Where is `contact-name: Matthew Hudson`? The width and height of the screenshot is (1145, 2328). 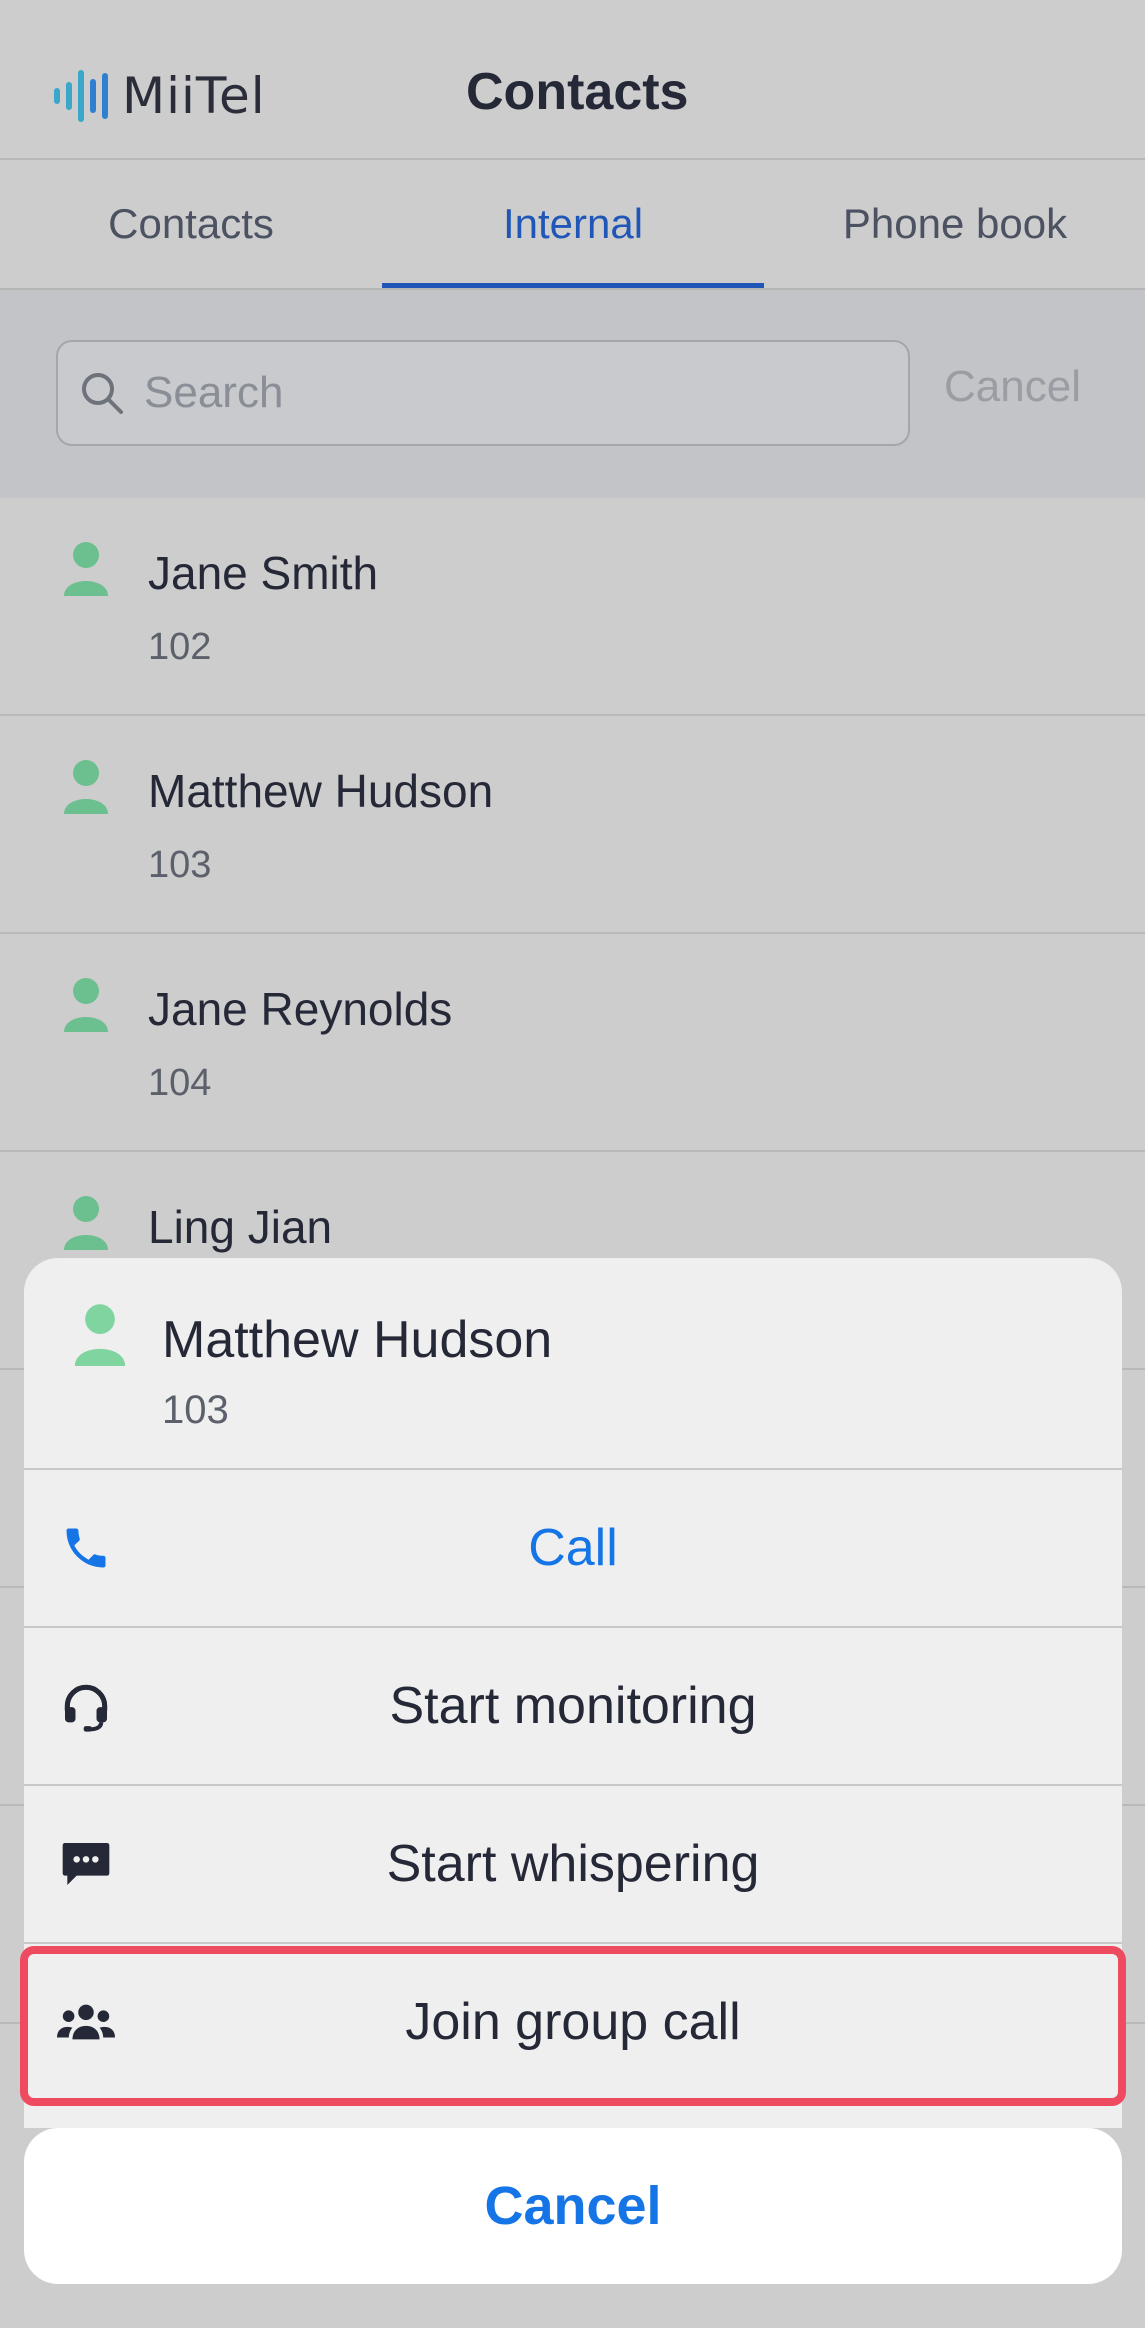
contact-name: Matthew Hudson is located at coordinates (321, 791).